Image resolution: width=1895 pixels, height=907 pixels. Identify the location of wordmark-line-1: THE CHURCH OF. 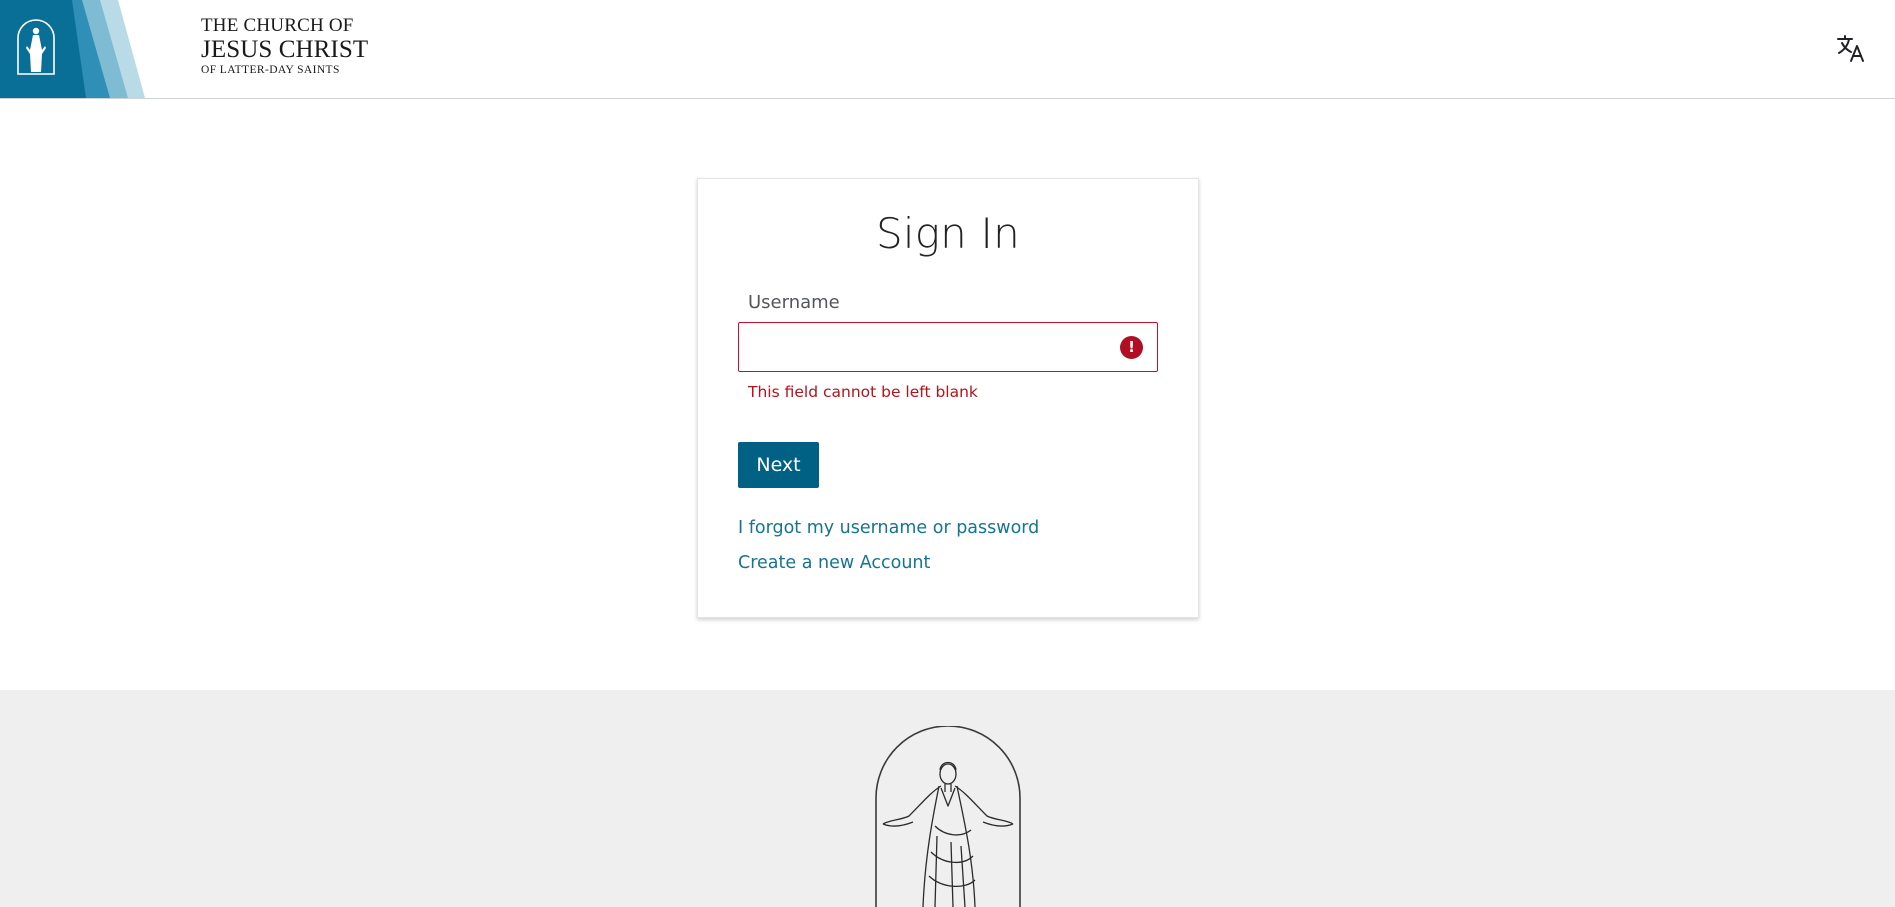
(277, 25).